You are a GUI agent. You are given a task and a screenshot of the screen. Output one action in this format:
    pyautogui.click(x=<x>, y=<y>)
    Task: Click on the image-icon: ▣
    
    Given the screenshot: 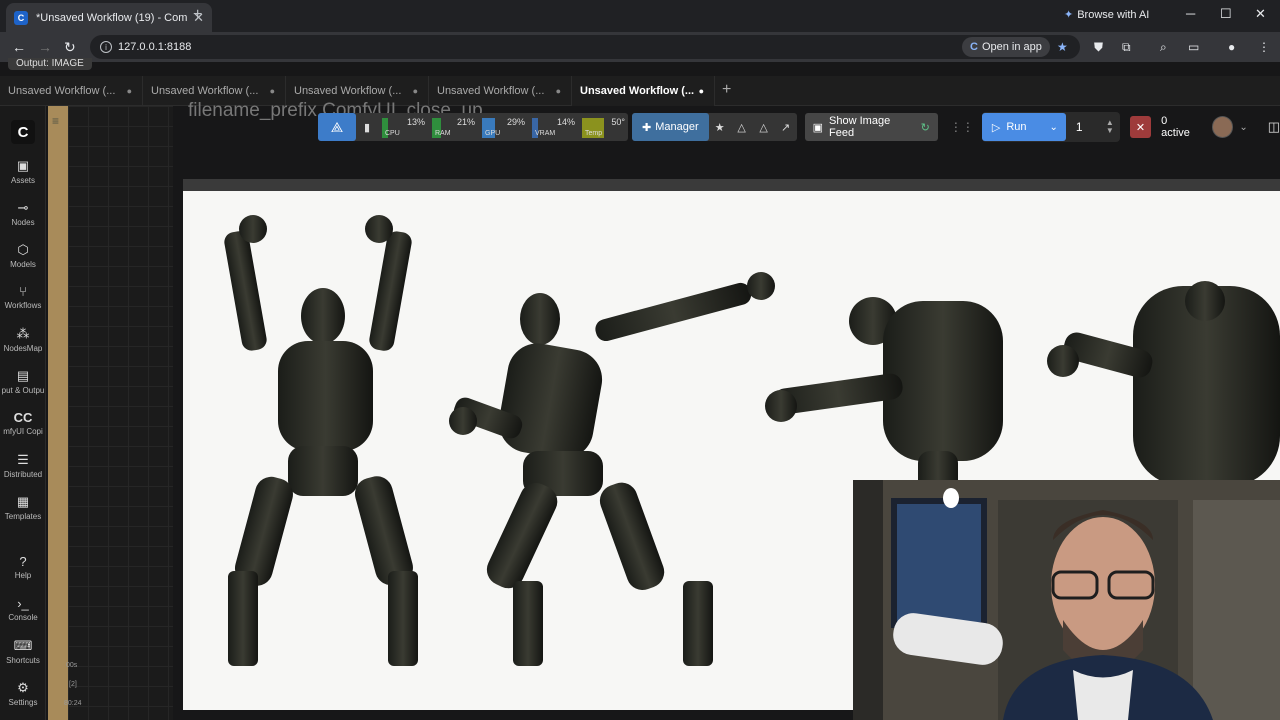 What is the action you would take?
    pyautogui.click(x=23, y=165)
    